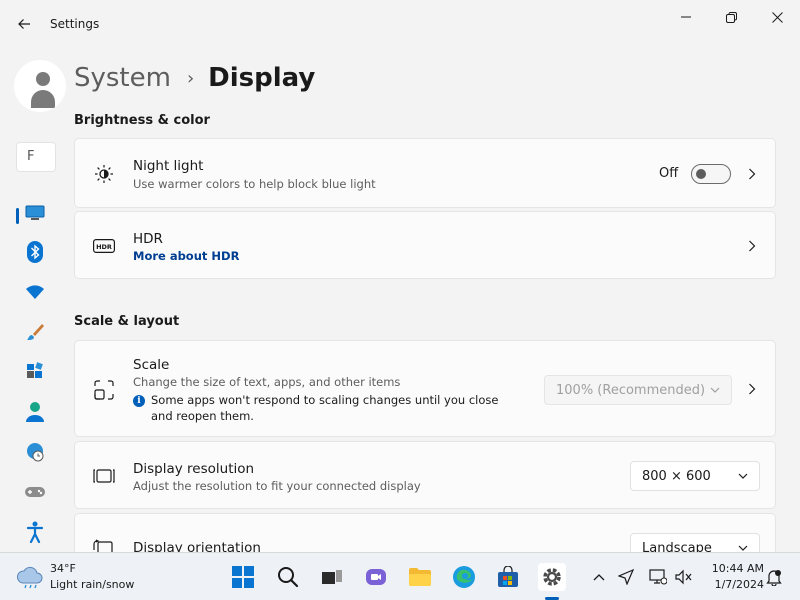  Describe the element at coordinates (262, 78) in the screenshot. I see `page-title: Display` at that location.